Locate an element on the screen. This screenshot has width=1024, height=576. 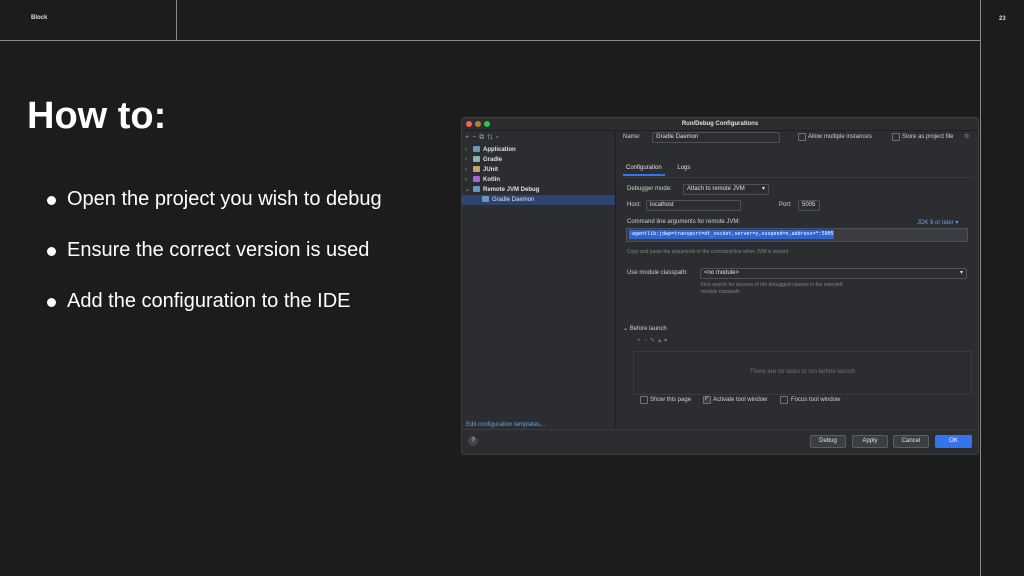
bullet-text: Ensure the correct version is used is located at coordinates (218, 250).